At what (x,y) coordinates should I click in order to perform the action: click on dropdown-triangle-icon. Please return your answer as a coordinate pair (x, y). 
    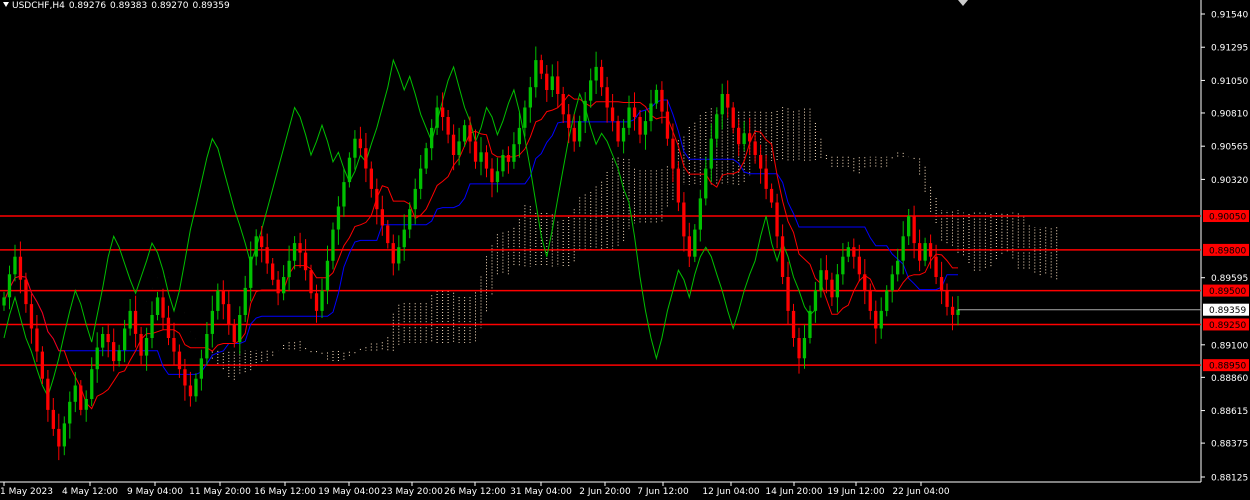
    Looking at the image, I should click on (6, 4).